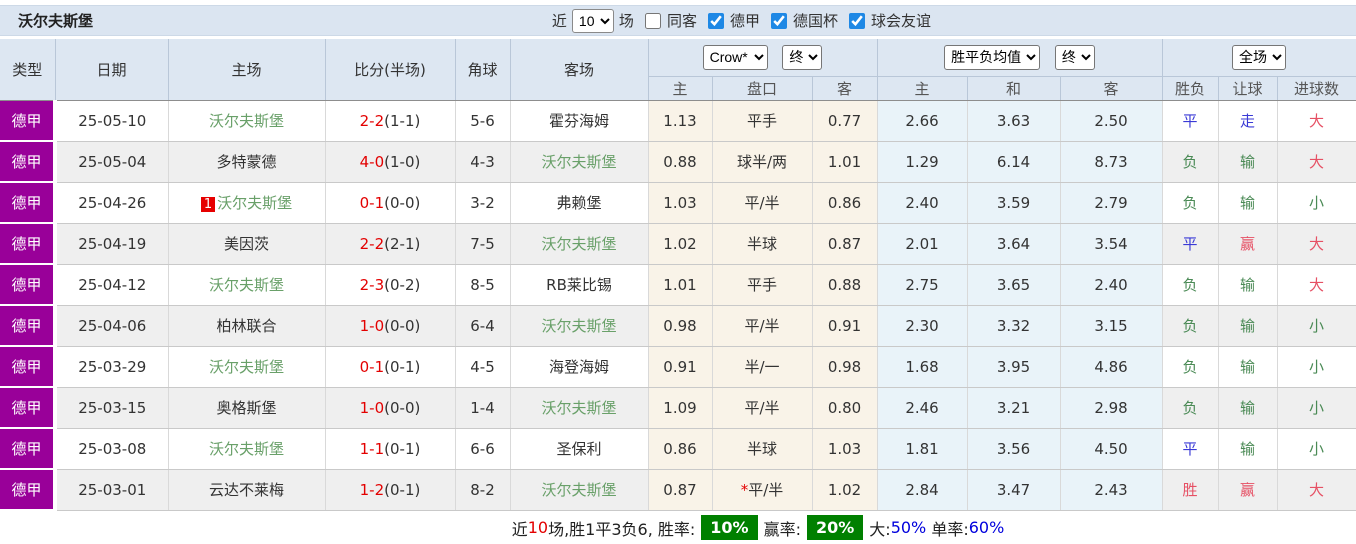 This screenshot has height=544, width=1356. Describe the element at coordinates (482, 70) in the screenshot. I see `col-header-corners: 角球` at that location.